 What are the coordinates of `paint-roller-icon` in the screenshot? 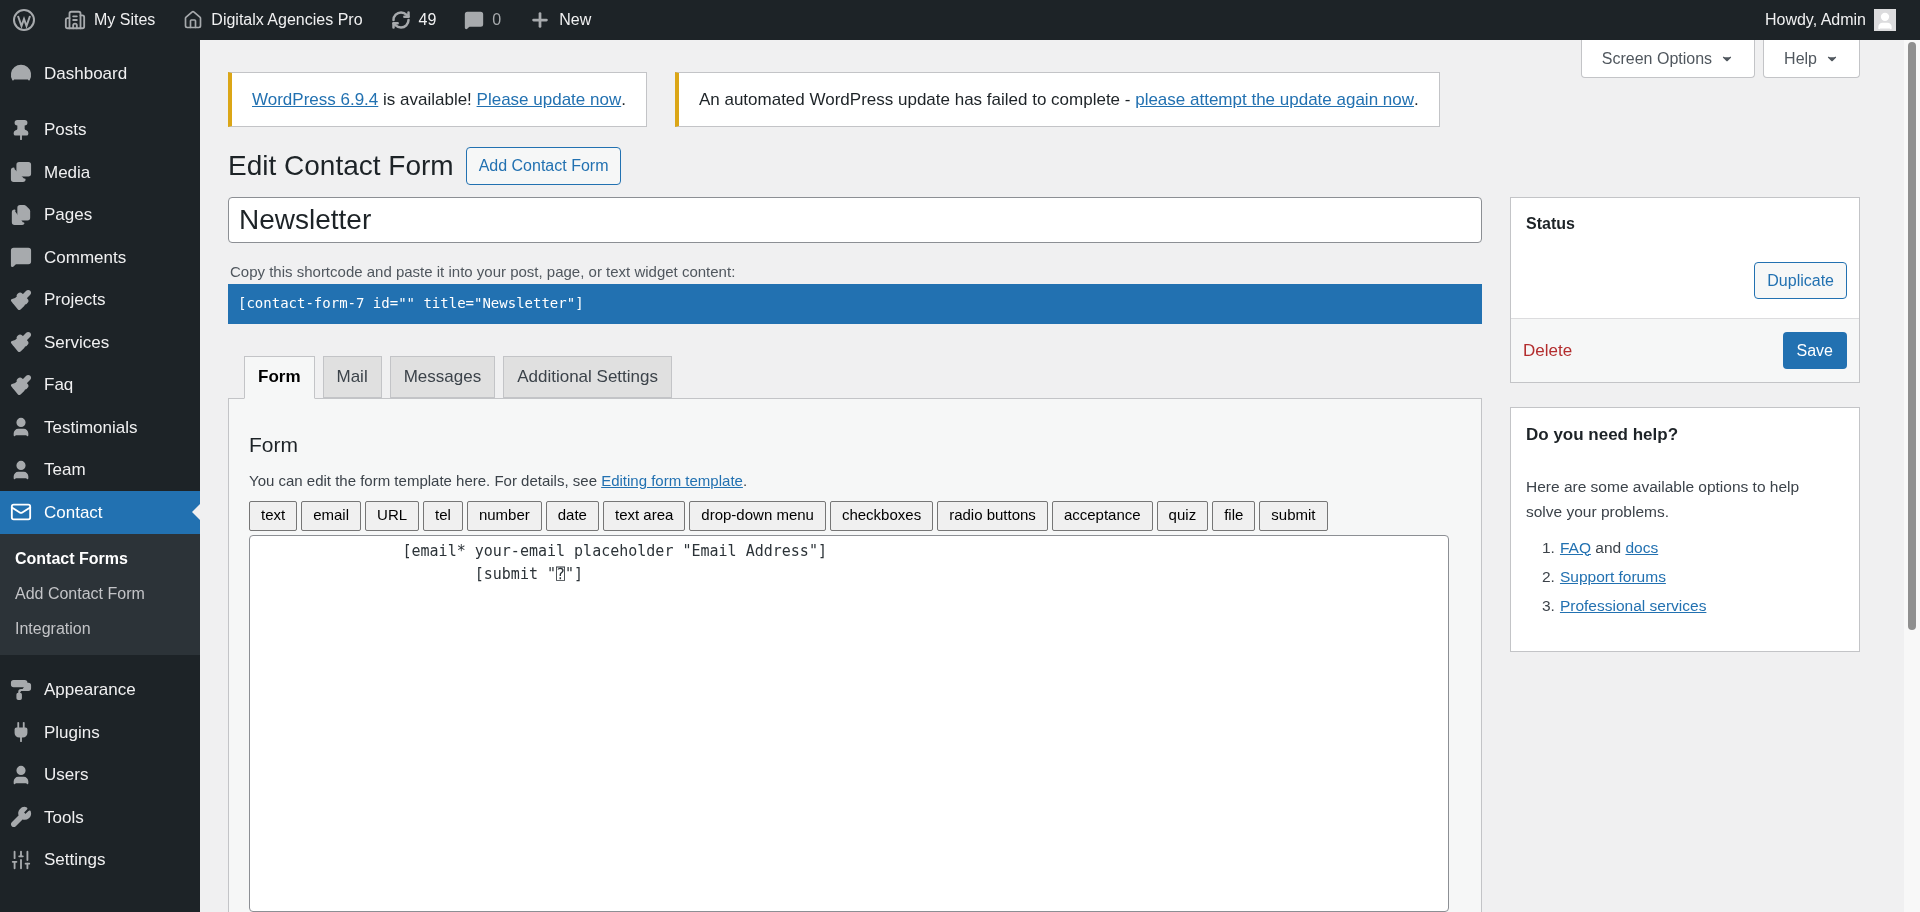 It's located at (21, 689).